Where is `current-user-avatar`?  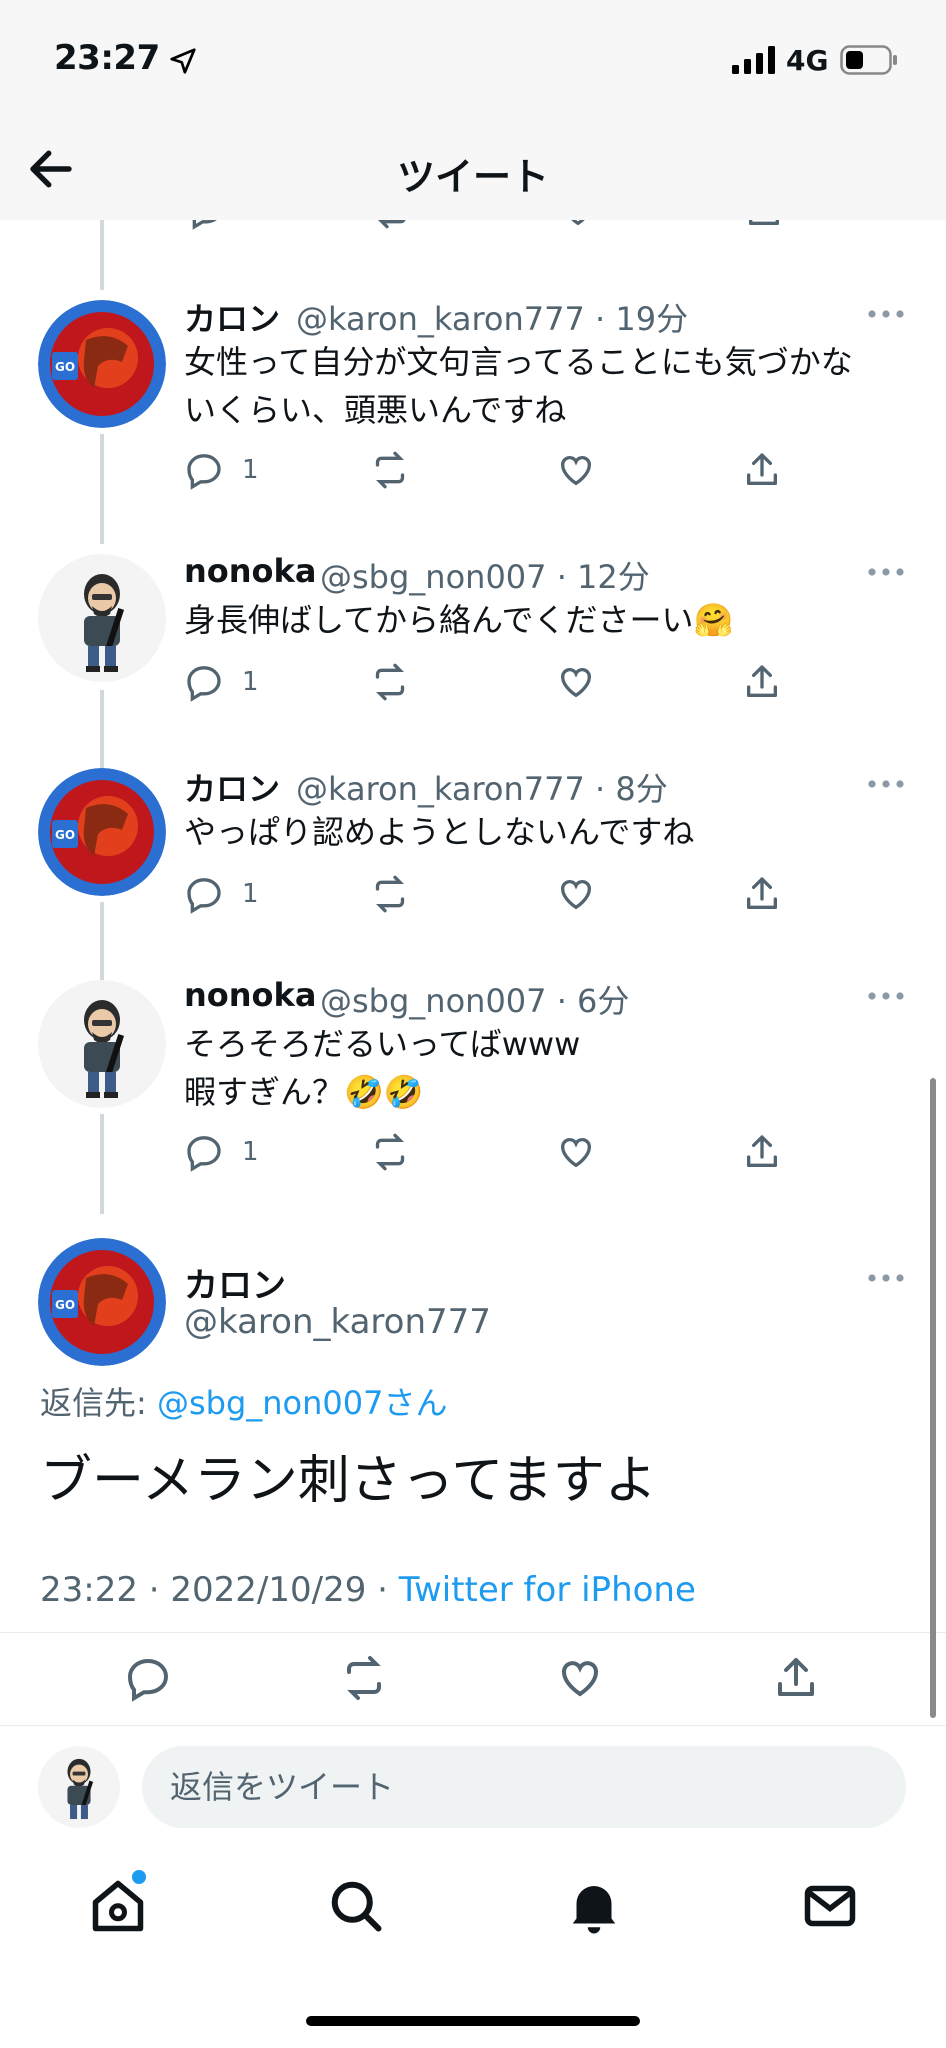 current-user-avatar is located at coordinates (79, 1787).